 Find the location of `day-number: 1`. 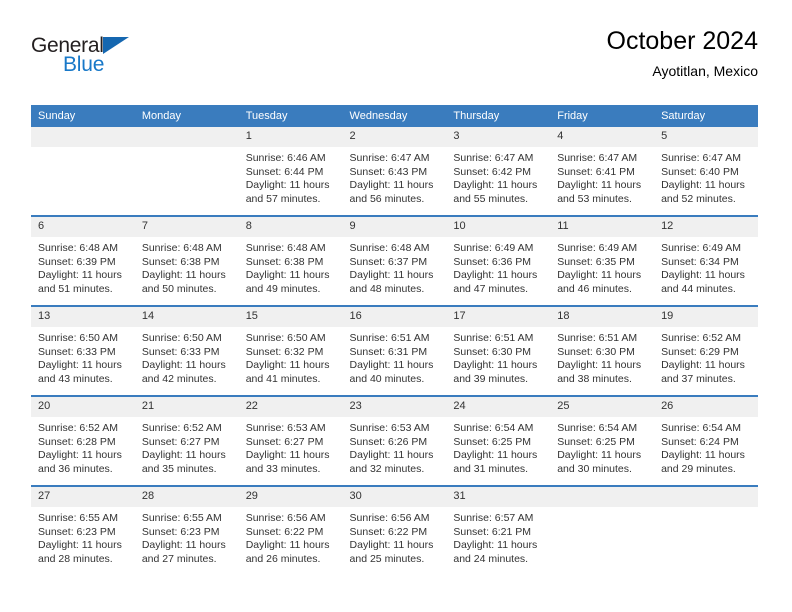

day-number: 1 is located at coordinates (290, 137).